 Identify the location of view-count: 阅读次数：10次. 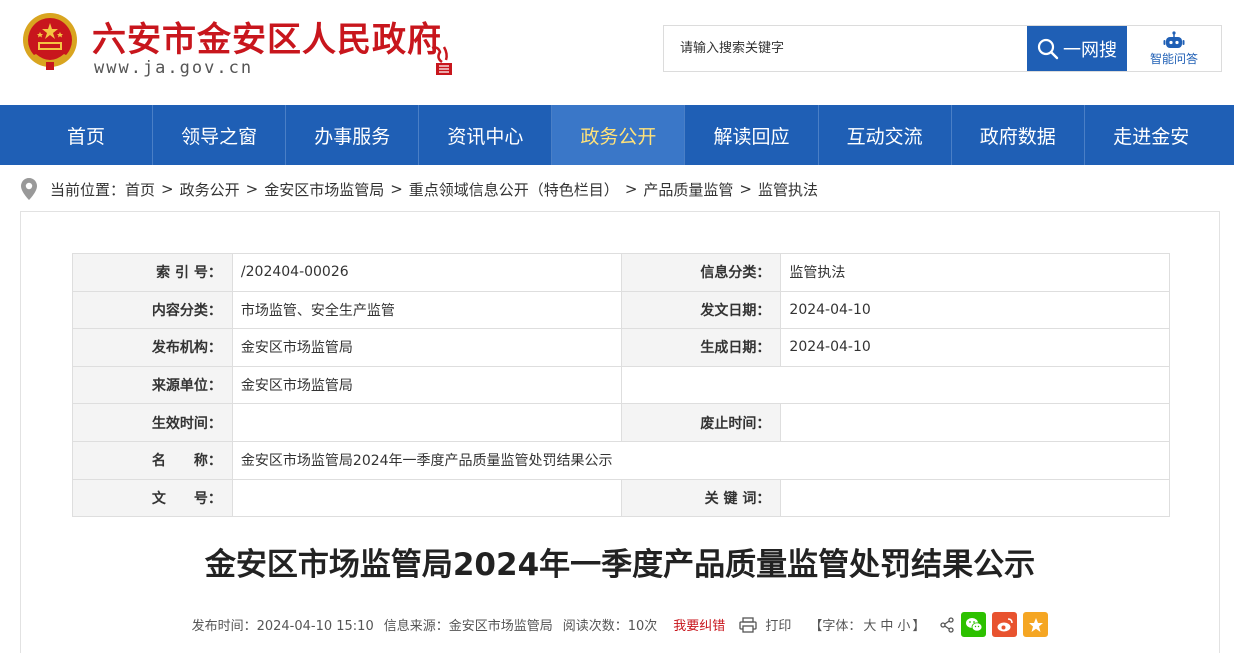
(610, 626).